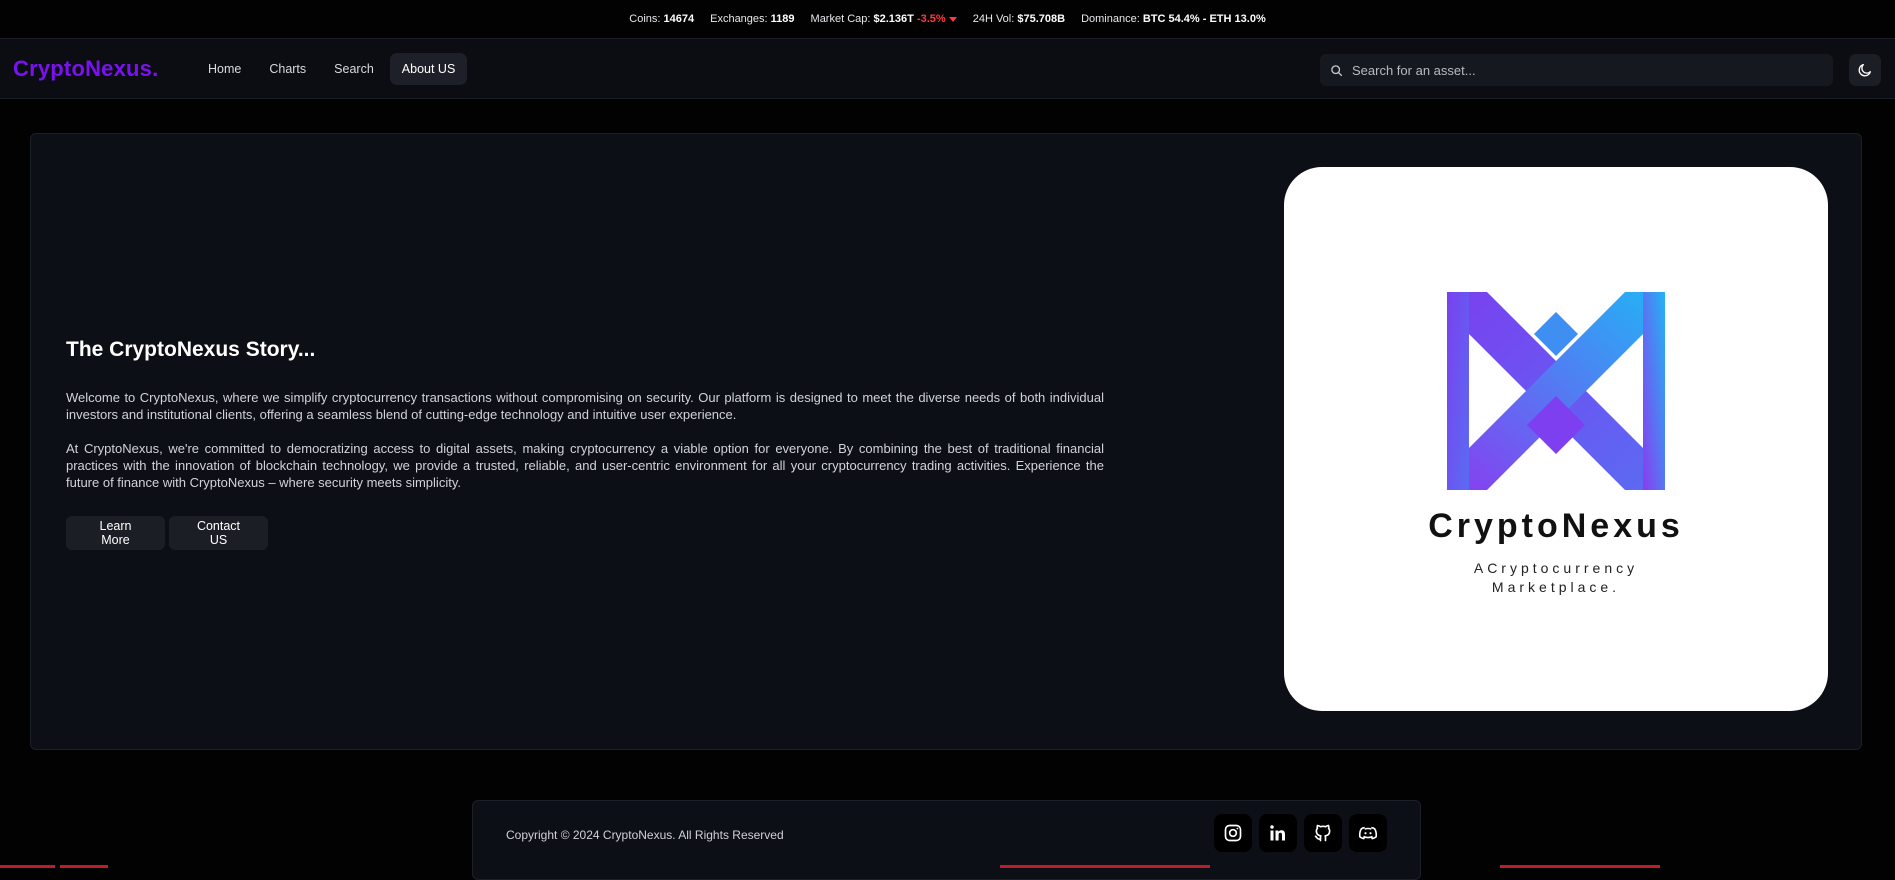 The image size is (1895, 880). I want to click on instagram-link, so click(1233, 833).